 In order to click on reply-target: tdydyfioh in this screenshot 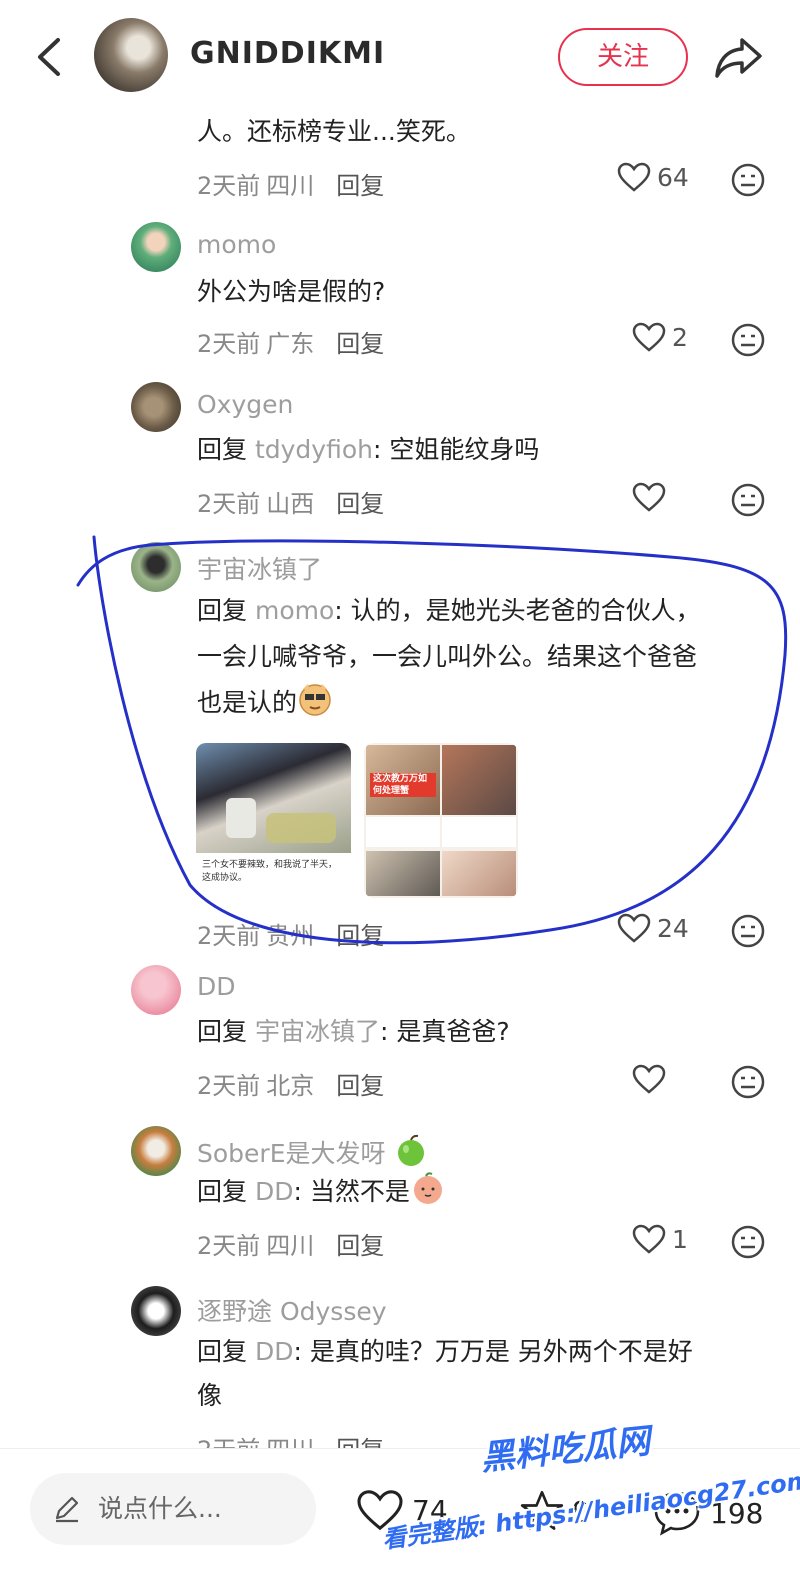, I will do `click(314, 449)`.